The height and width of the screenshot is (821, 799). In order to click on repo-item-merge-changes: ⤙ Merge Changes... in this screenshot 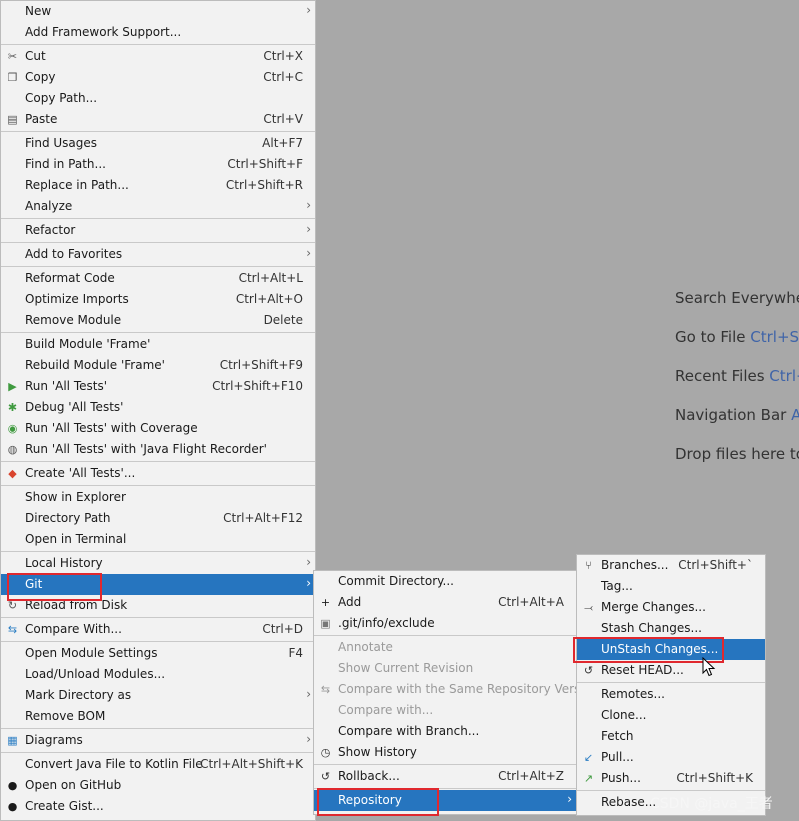, I will do `click(671, 607)`.